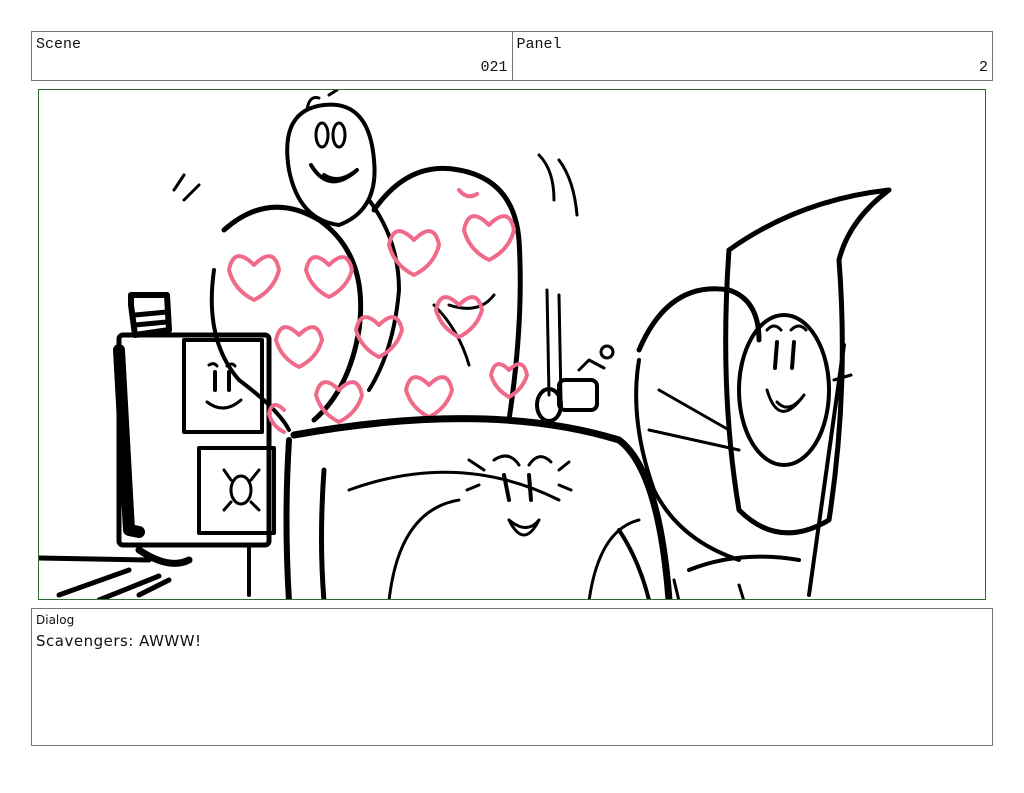 This screenshot has height=793, width=1024. Describe the element at coordinates (378, 311) in the screenshot. I see `heart-pattern` at that location.